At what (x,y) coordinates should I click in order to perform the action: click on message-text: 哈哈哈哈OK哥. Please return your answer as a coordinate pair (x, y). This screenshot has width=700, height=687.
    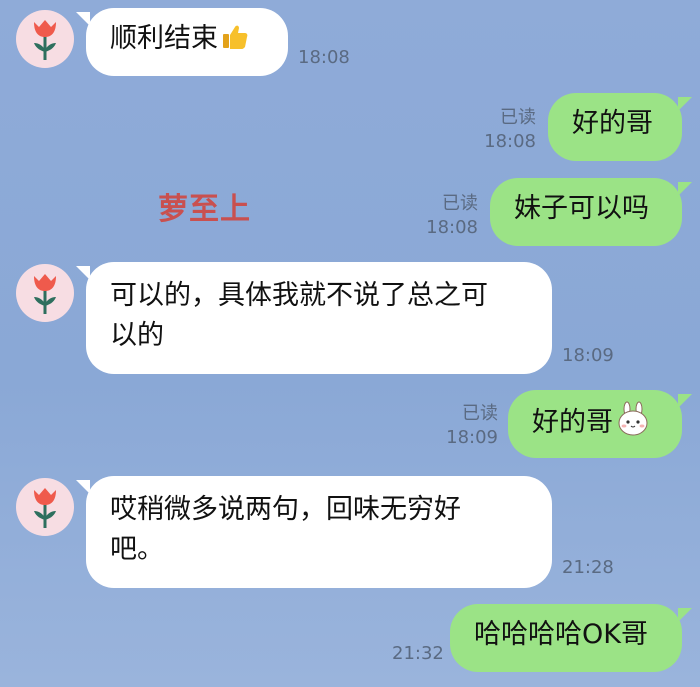
    Looking at the image, I should click on (561, 634).